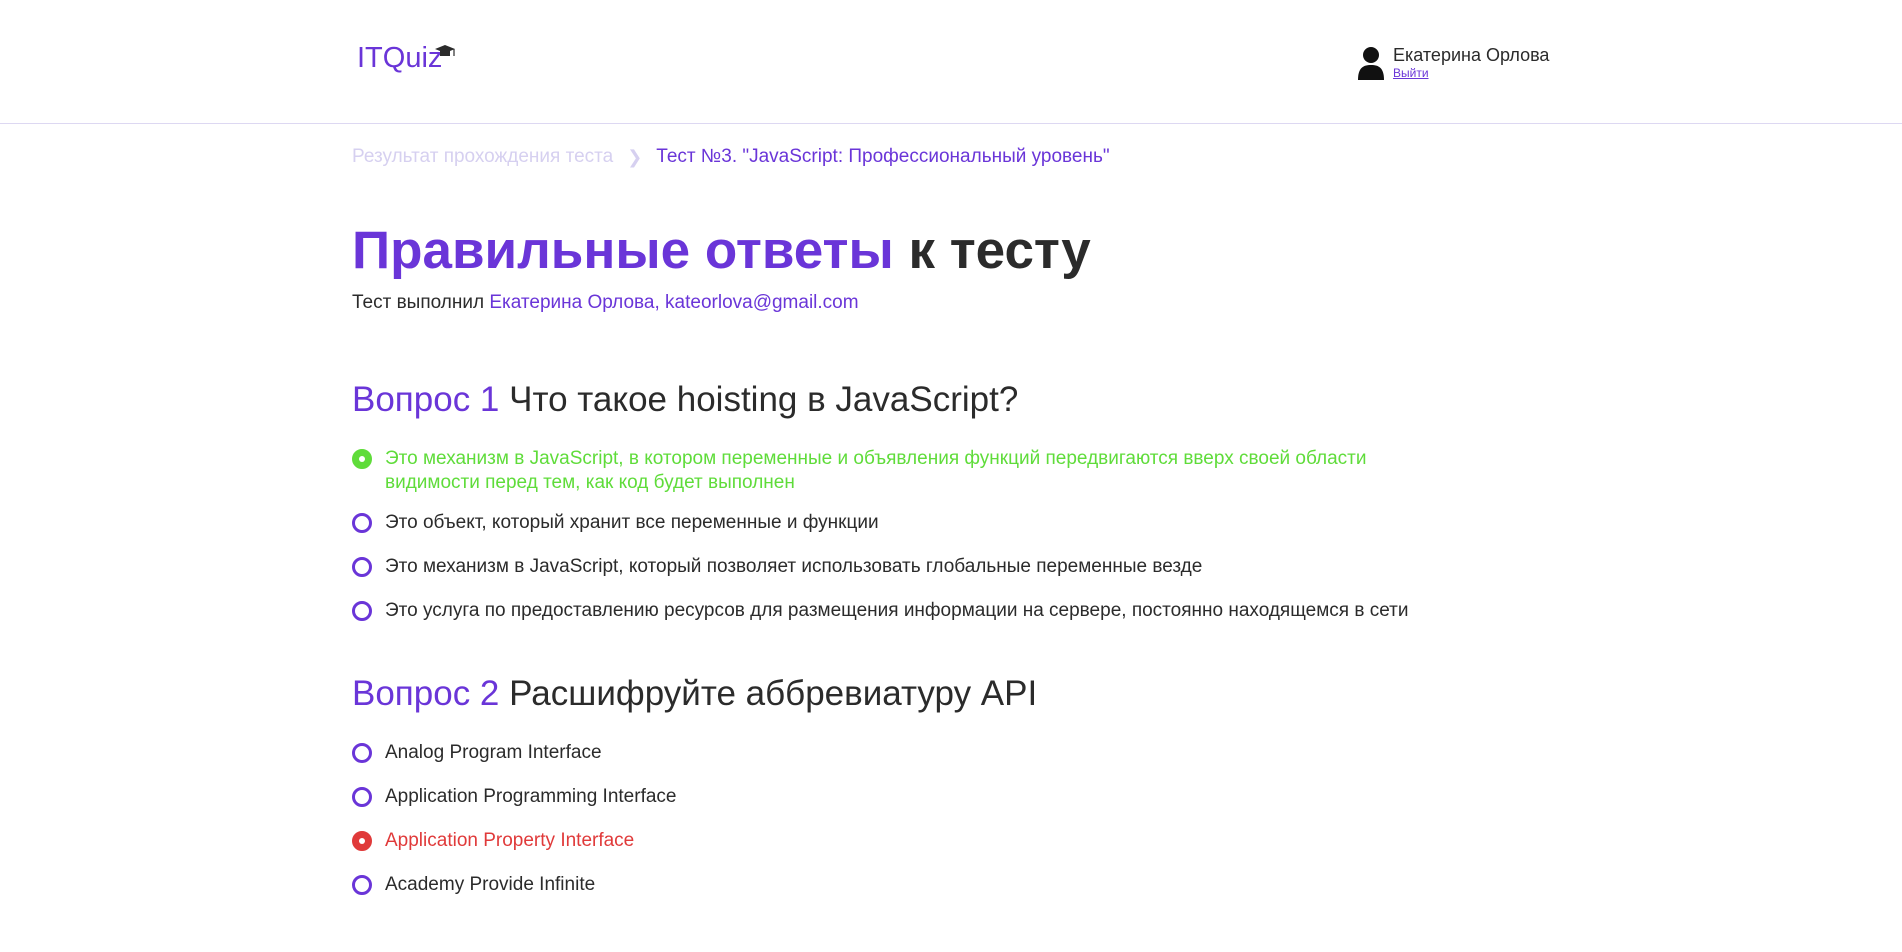 The image size is (1902, 952). What do you see at coordinates (362, 459) in the screenshot?
I see `radio-correct-icon` at bounding box center [362, 459].